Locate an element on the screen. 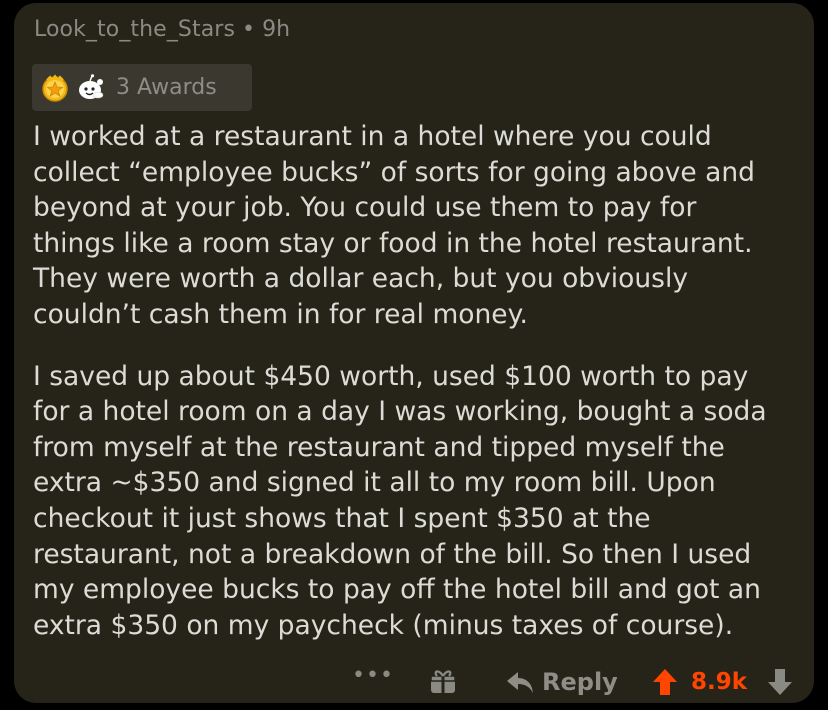 This screenshot has width=828, height=710. comment-action-bar: ••• Reply 8.9k is located at coordinates (414, 679).